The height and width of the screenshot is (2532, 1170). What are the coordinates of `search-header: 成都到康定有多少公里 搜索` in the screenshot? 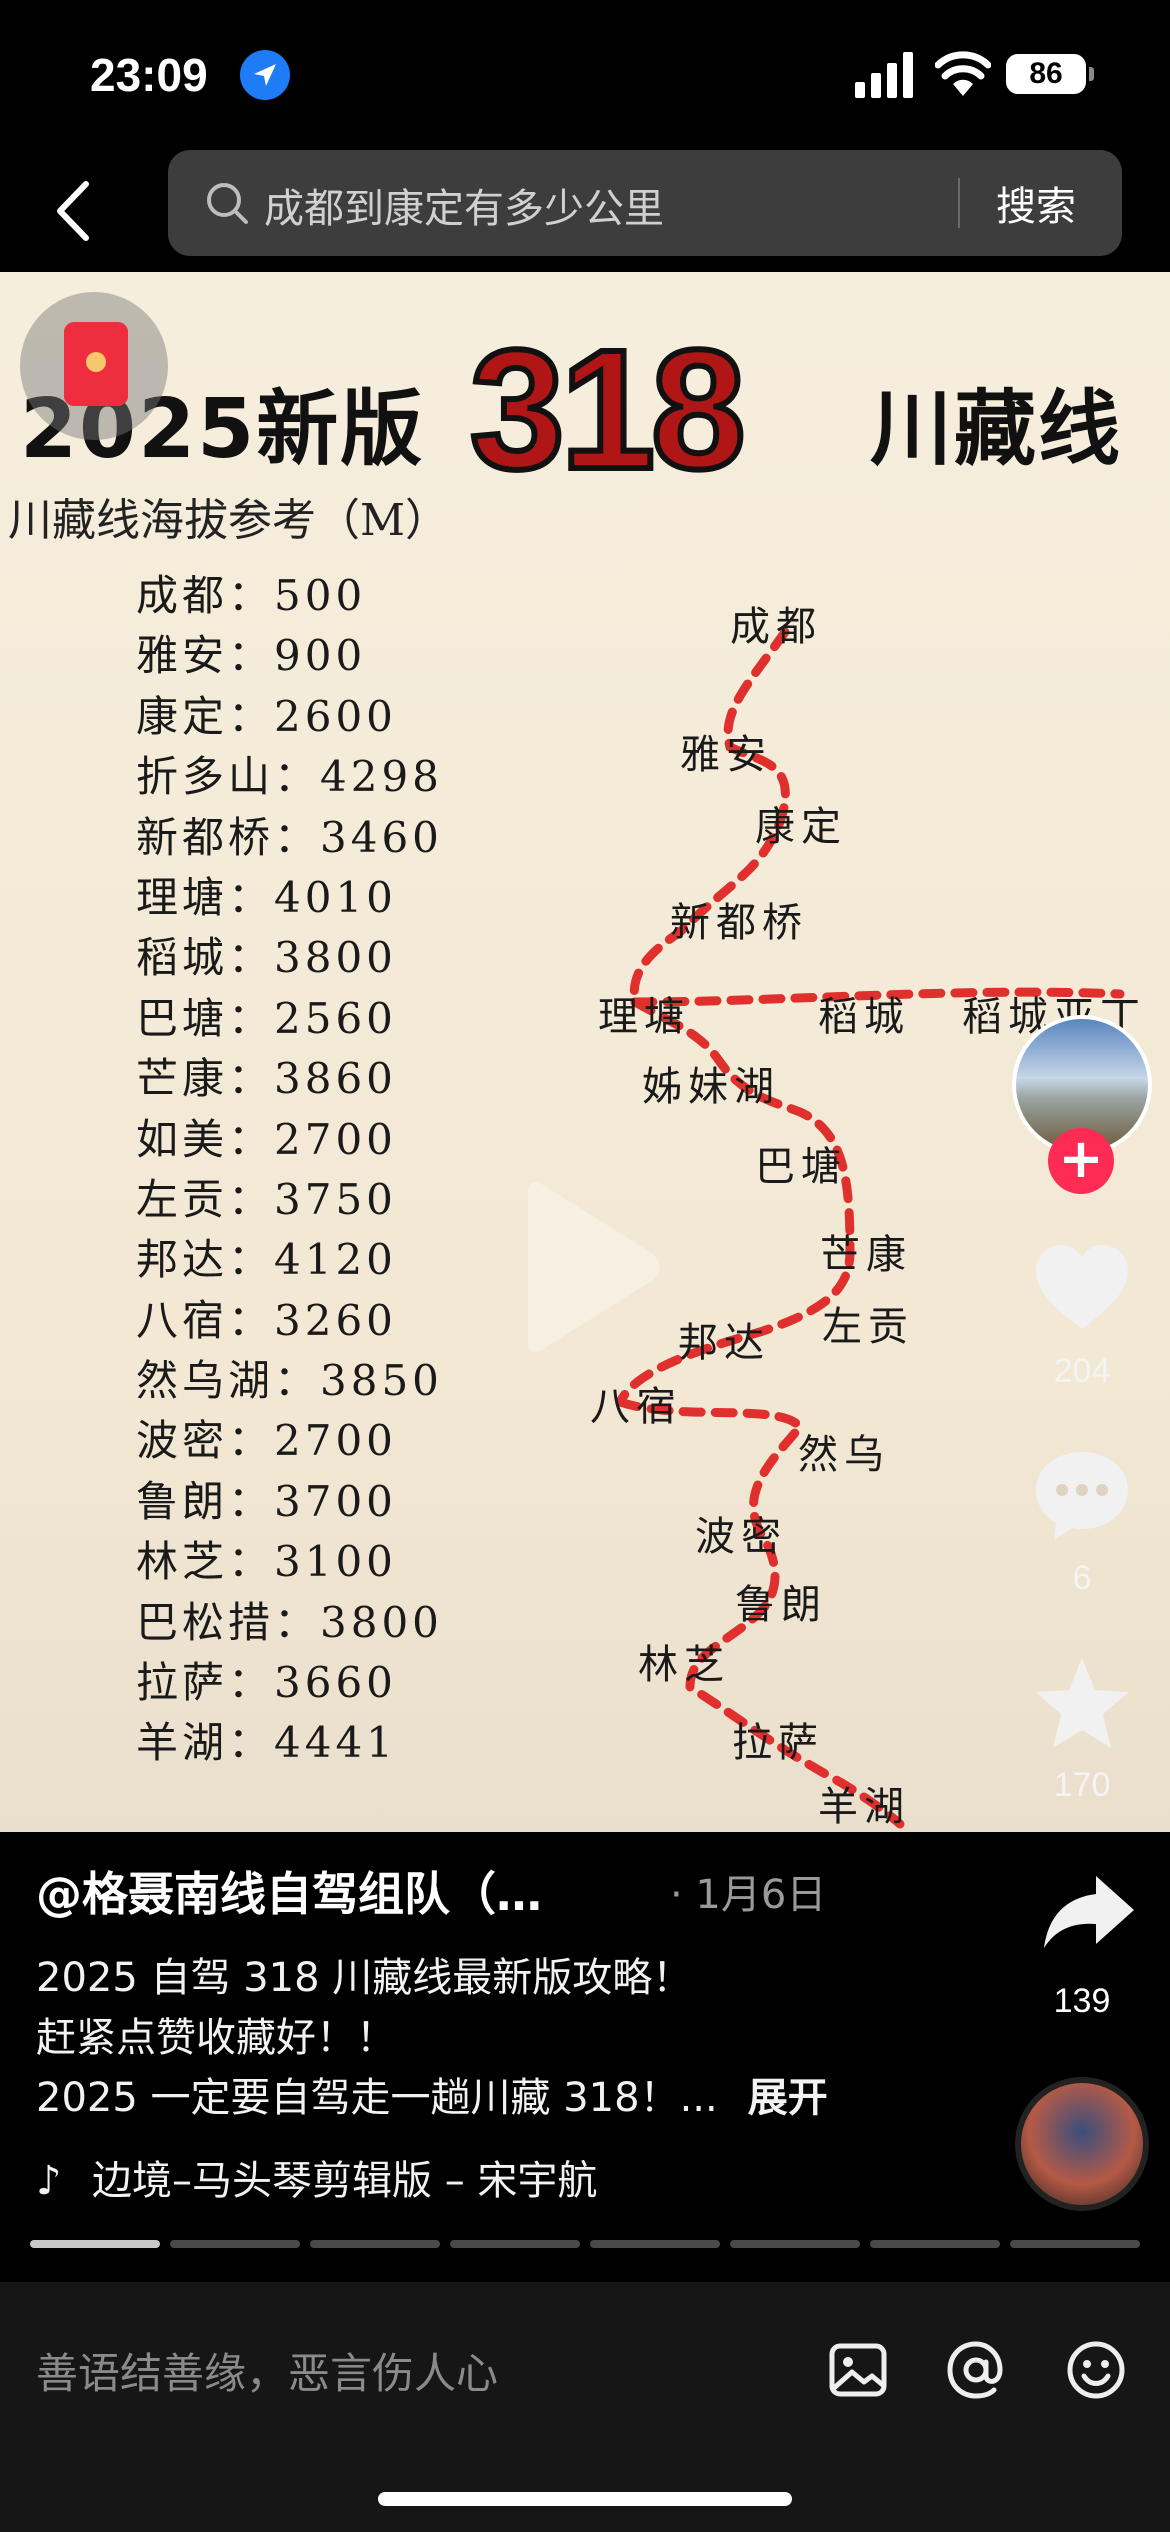 It's located at (585, 211).